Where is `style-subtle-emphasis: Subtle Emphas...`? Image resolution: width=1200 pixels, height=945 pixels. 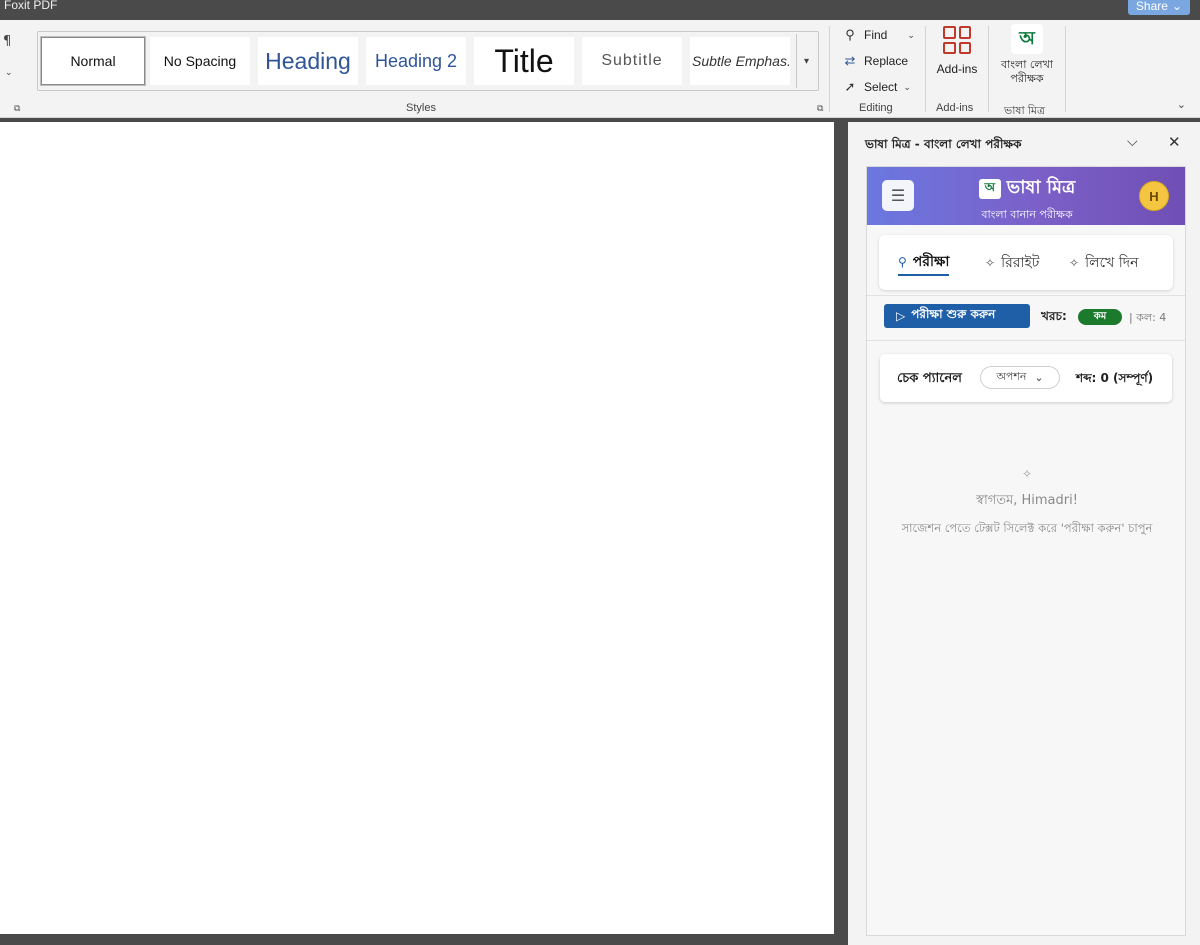
style-subtle-emphasis: Subtle Emphas... is located at coordinates (740, 61).